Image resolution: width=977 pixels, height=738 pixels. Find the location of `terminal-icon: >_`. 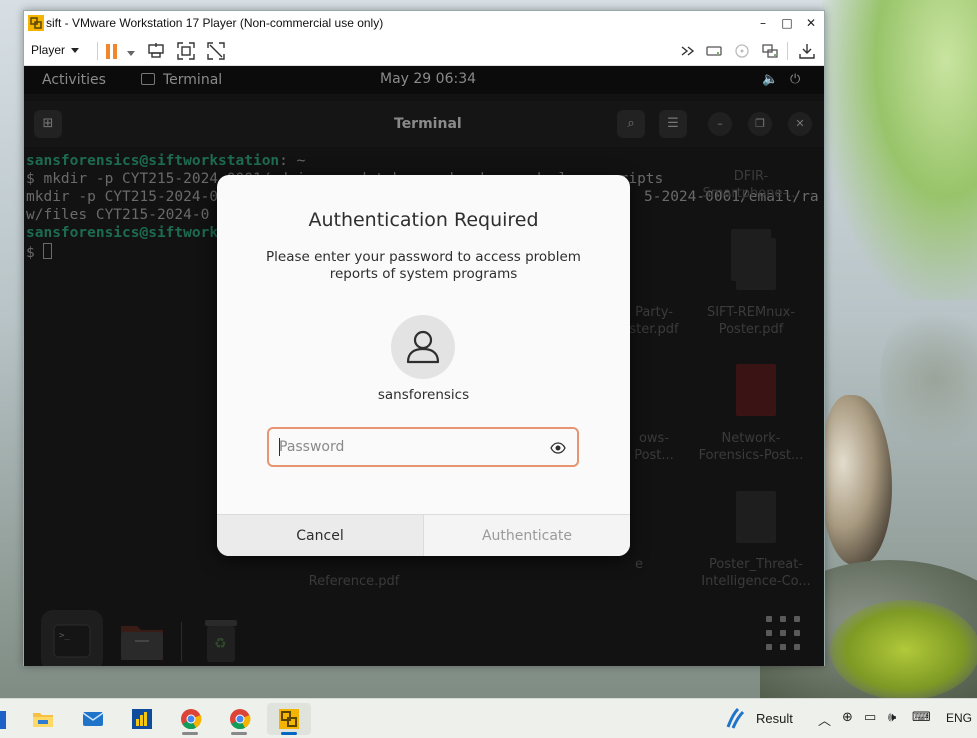

terminal-icon: >_ is located at coordinates (72, 641).